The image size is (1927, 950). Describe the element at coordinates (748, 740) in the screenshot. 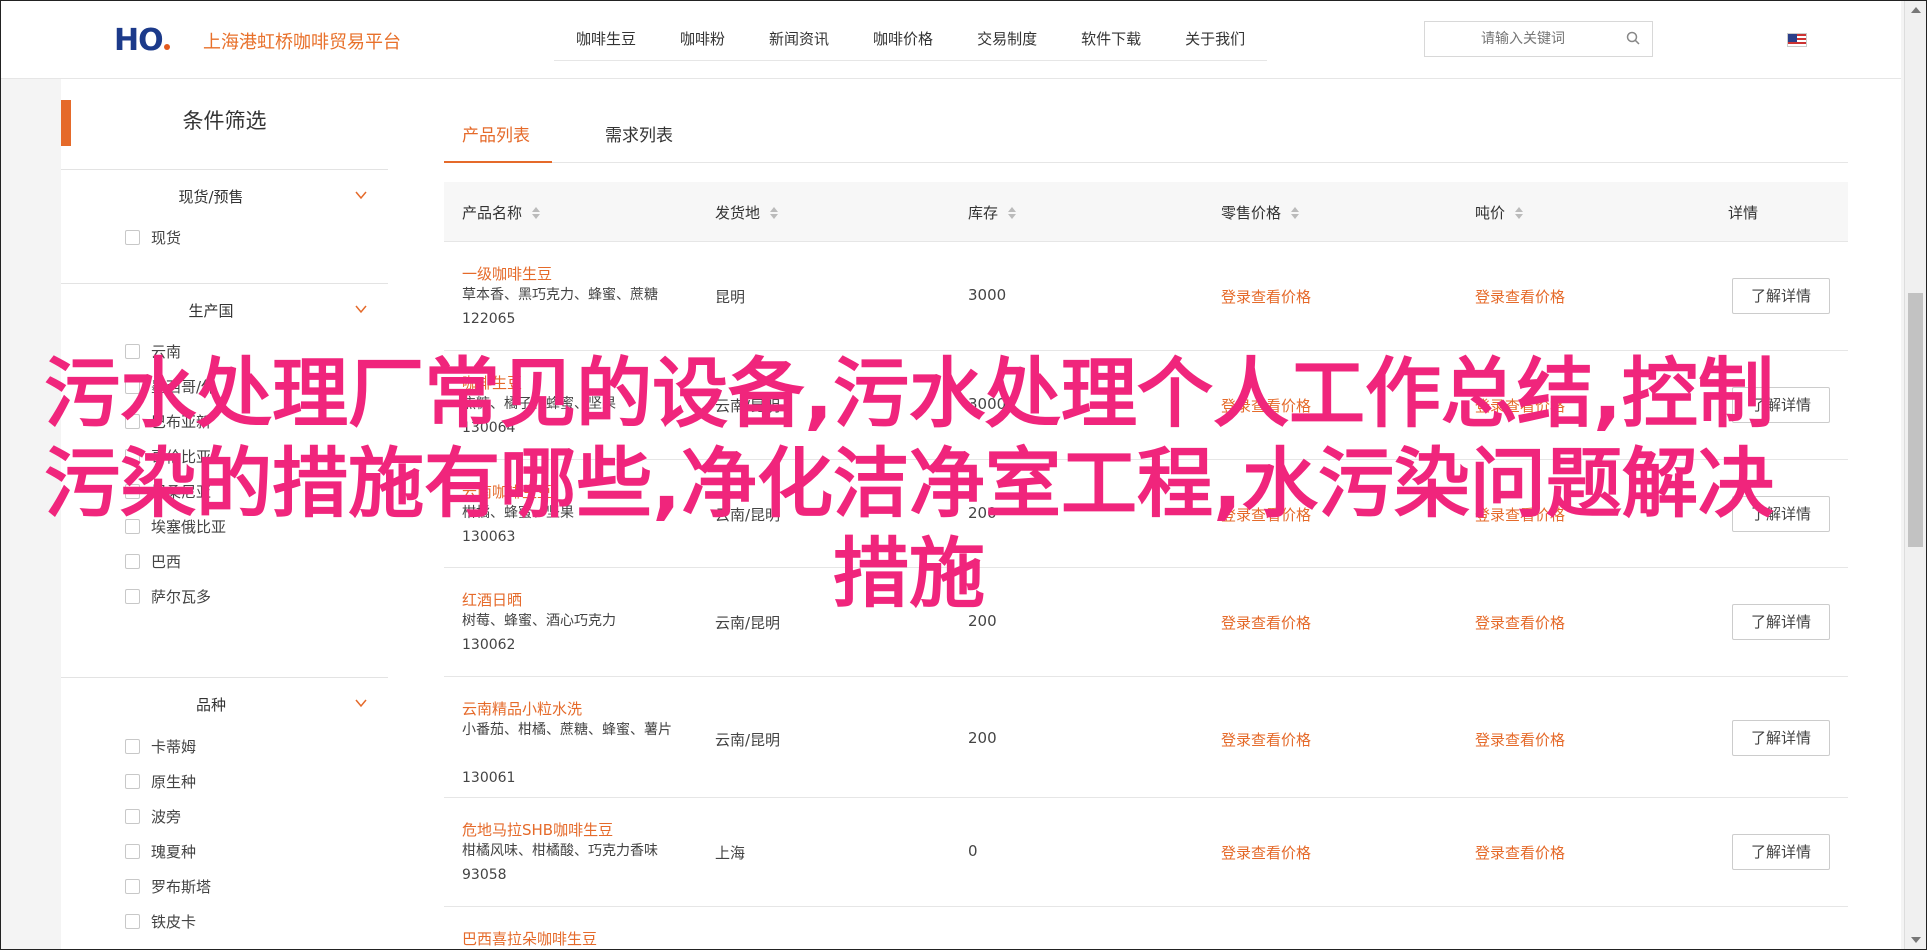

I see `origin-cell: 云南/昆明` at that location.